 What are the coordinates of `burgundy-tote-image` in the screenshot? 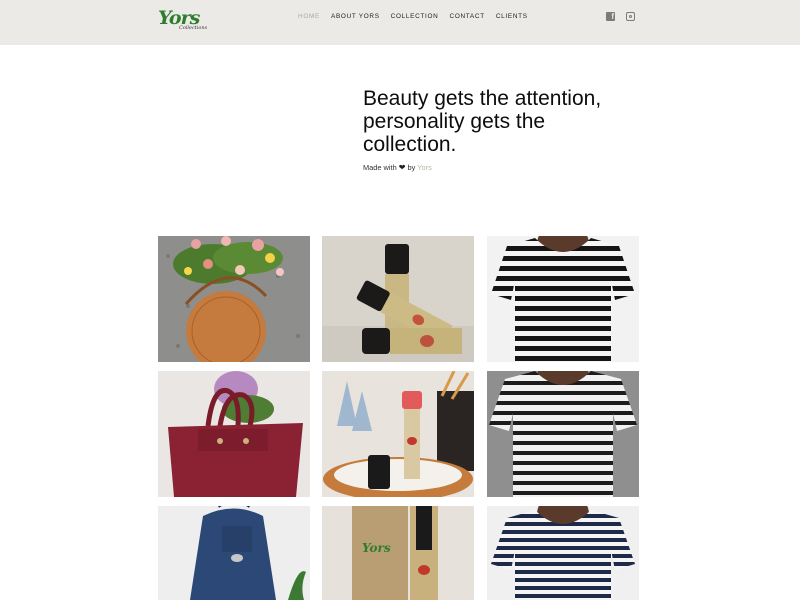 It's located at (234, 434).